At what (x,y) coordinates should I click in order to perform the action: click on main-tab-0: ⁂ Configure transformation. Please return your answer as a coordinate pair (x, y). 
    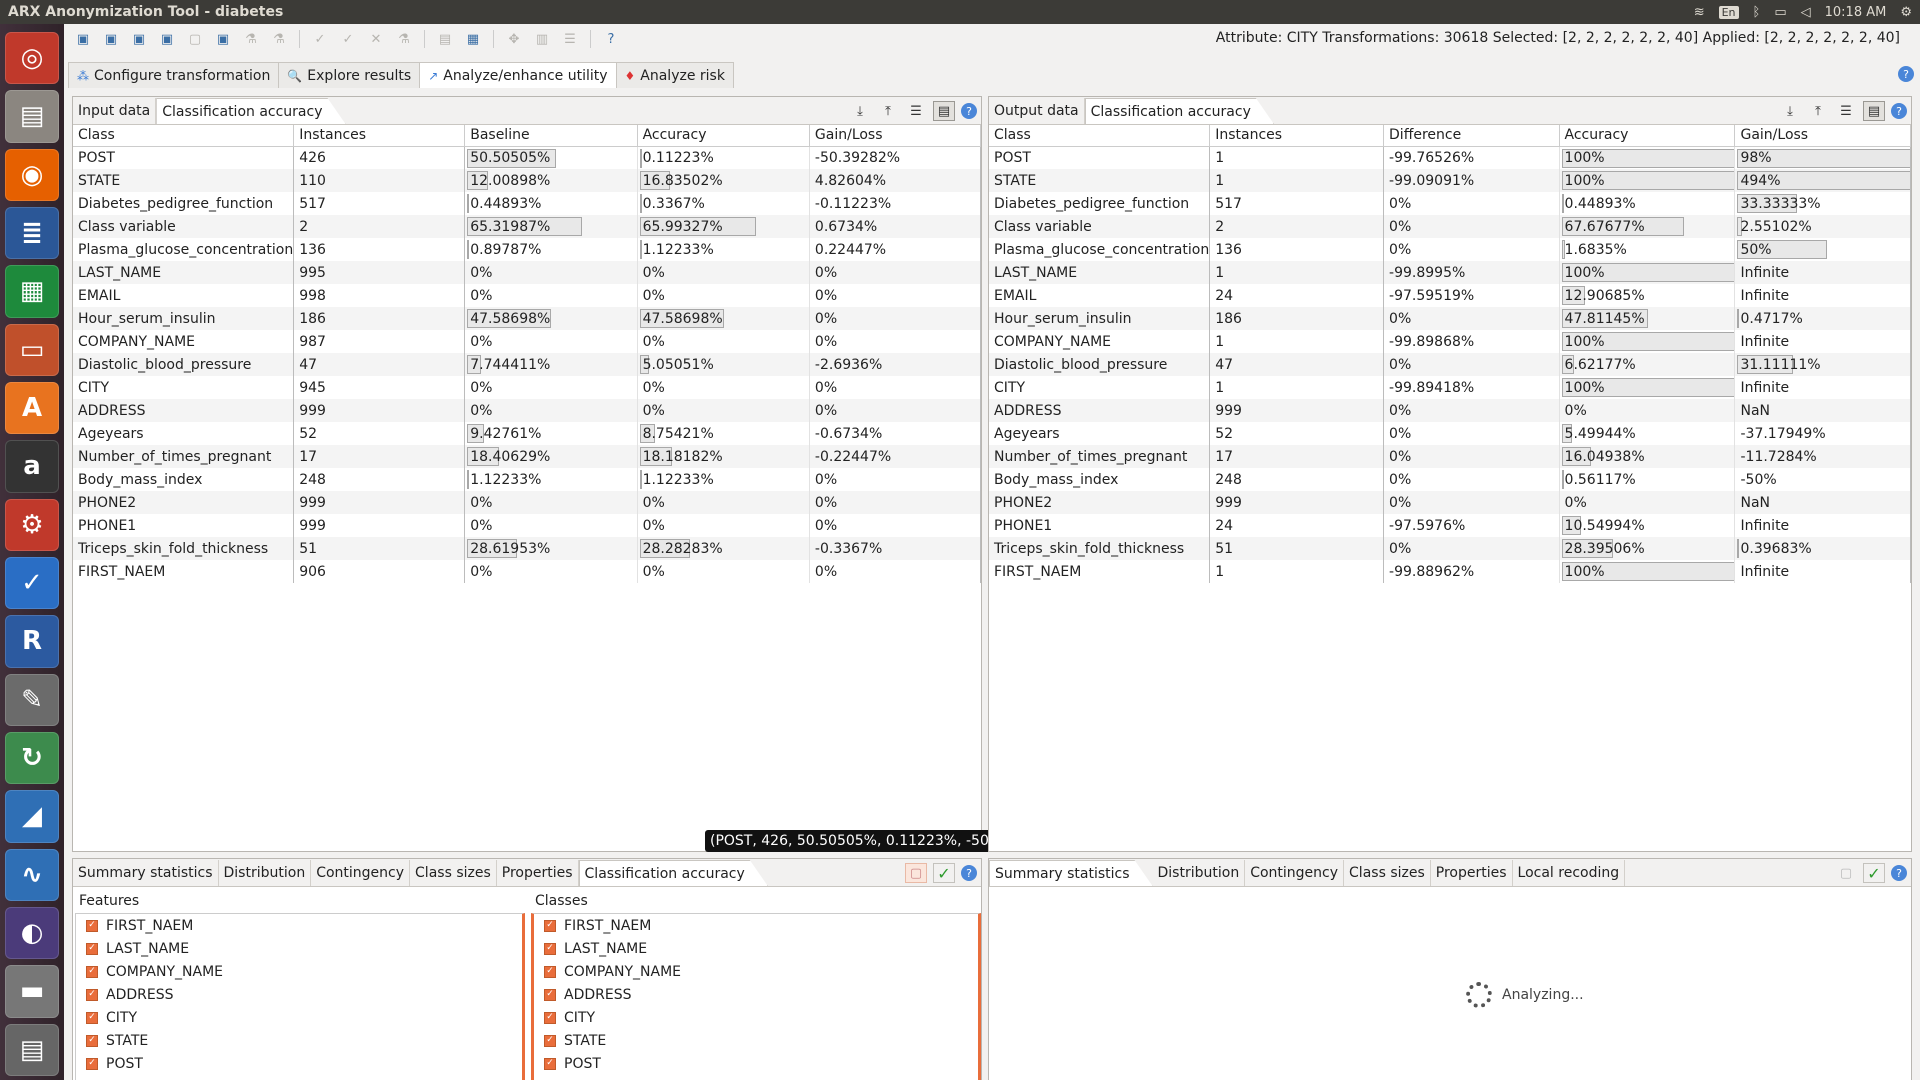
    Looking at the image, I should click on (174, 75).